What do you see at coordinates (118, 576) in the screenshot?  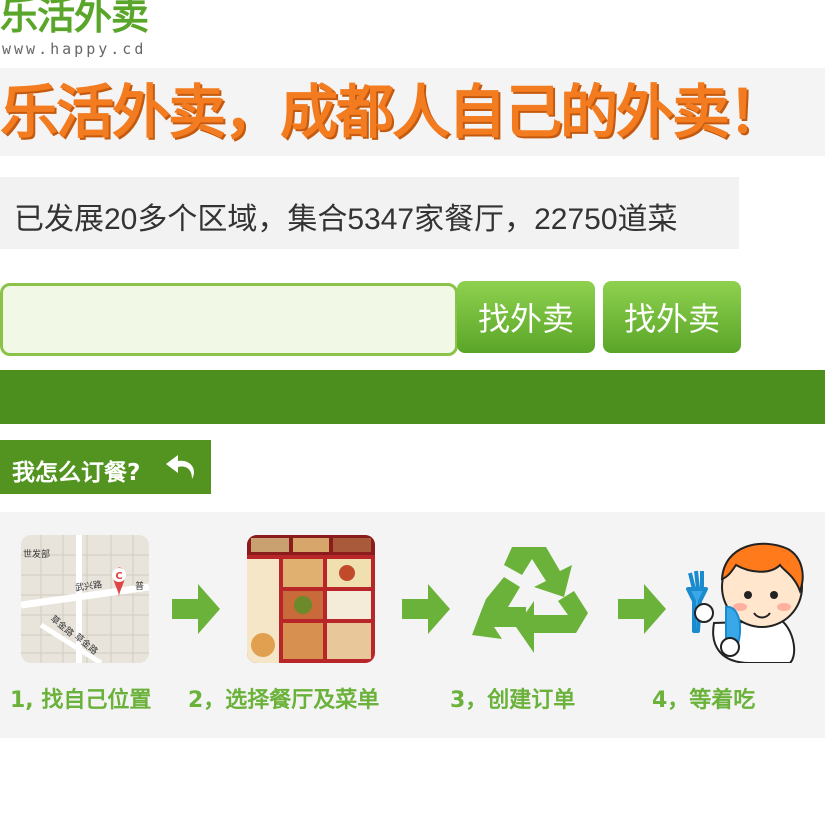 I see `svg-text: C` at bounding box center [118, 576].